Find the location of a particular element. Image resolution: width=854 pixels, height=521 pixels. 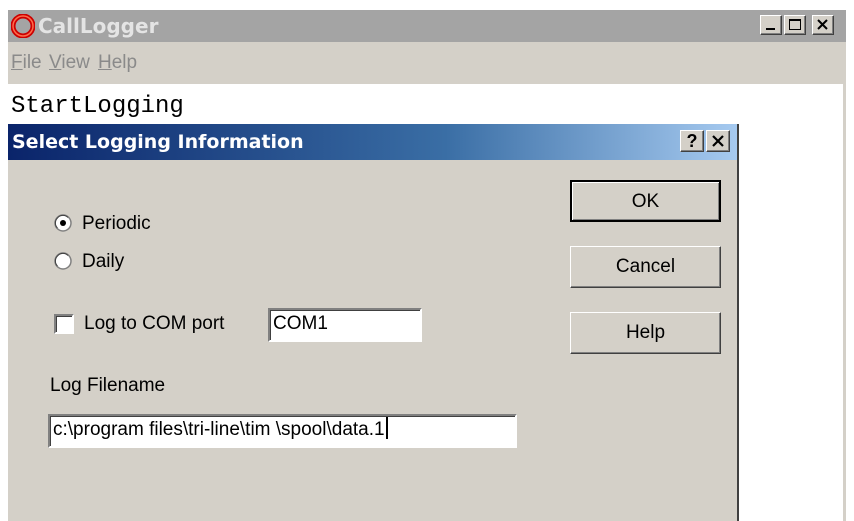

help-icon: ? is located at coordinates (692, 141).